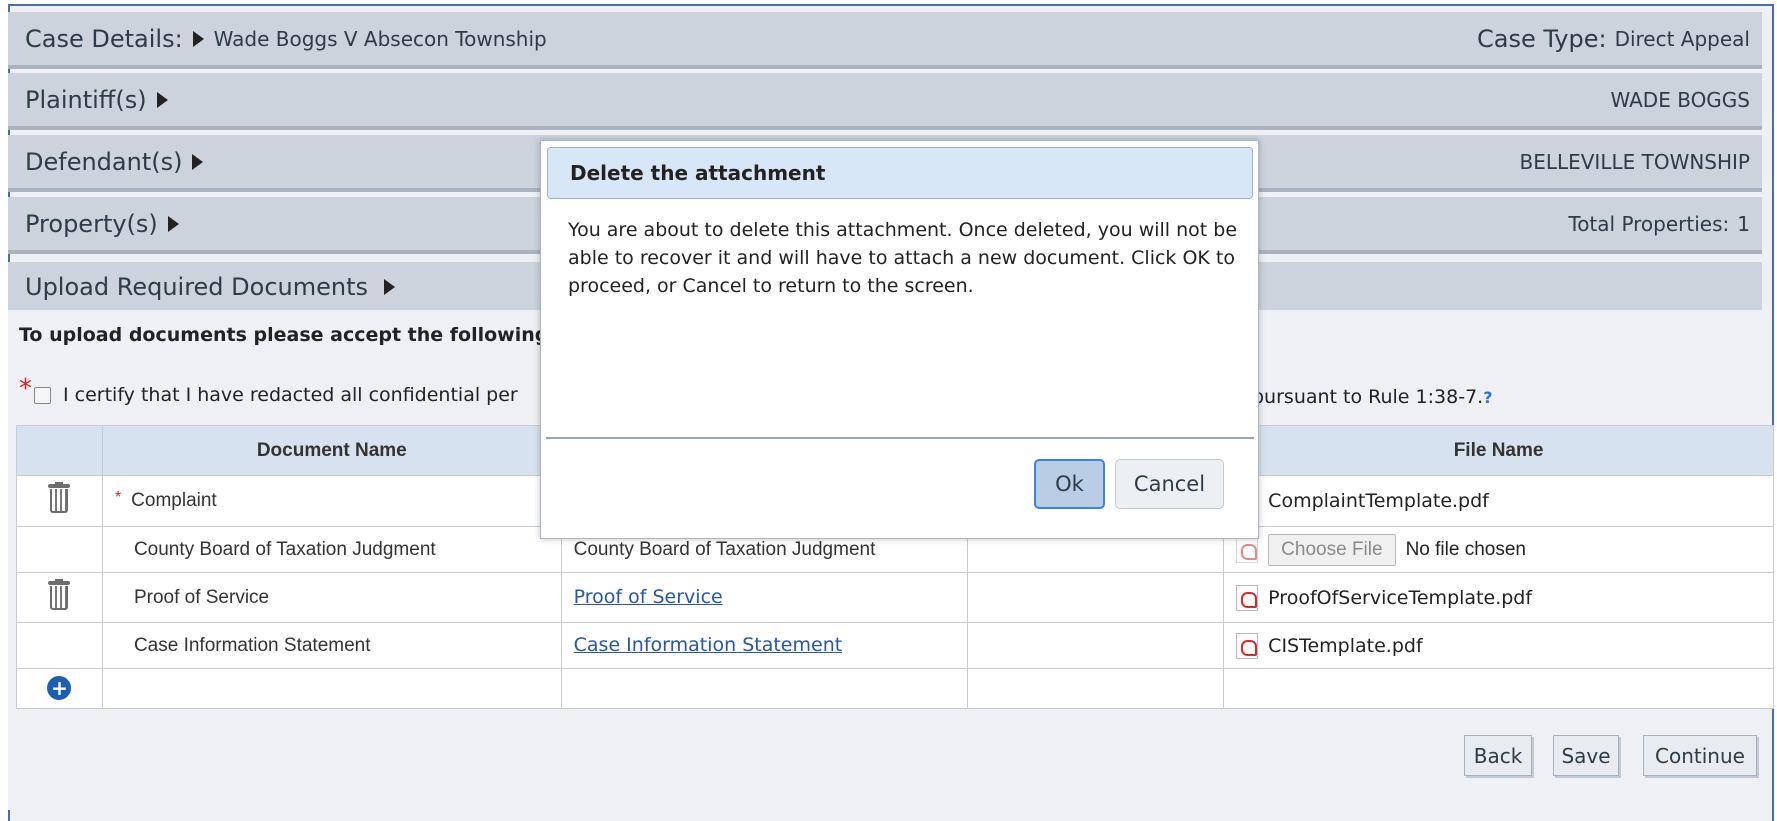 This screenshot has width=1777, height=821. I want to click on template-name: County Board of Taxation Judgment, so click(724, 549).